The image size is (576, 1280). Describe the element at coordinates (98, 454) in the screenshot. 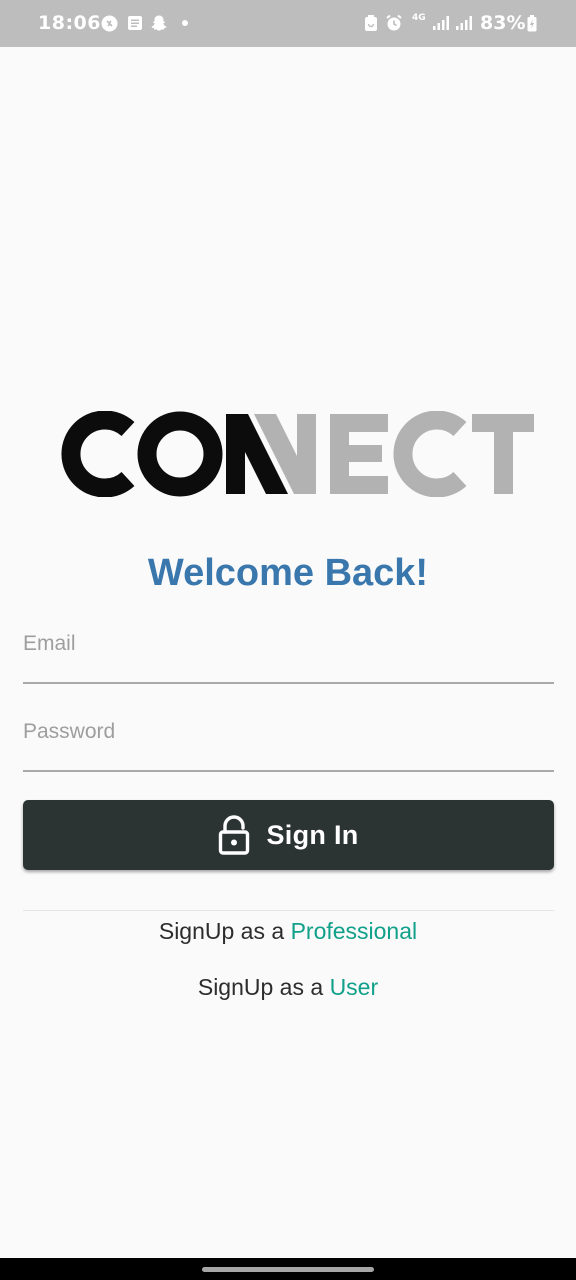

I see `logo-letter-c` at that location.